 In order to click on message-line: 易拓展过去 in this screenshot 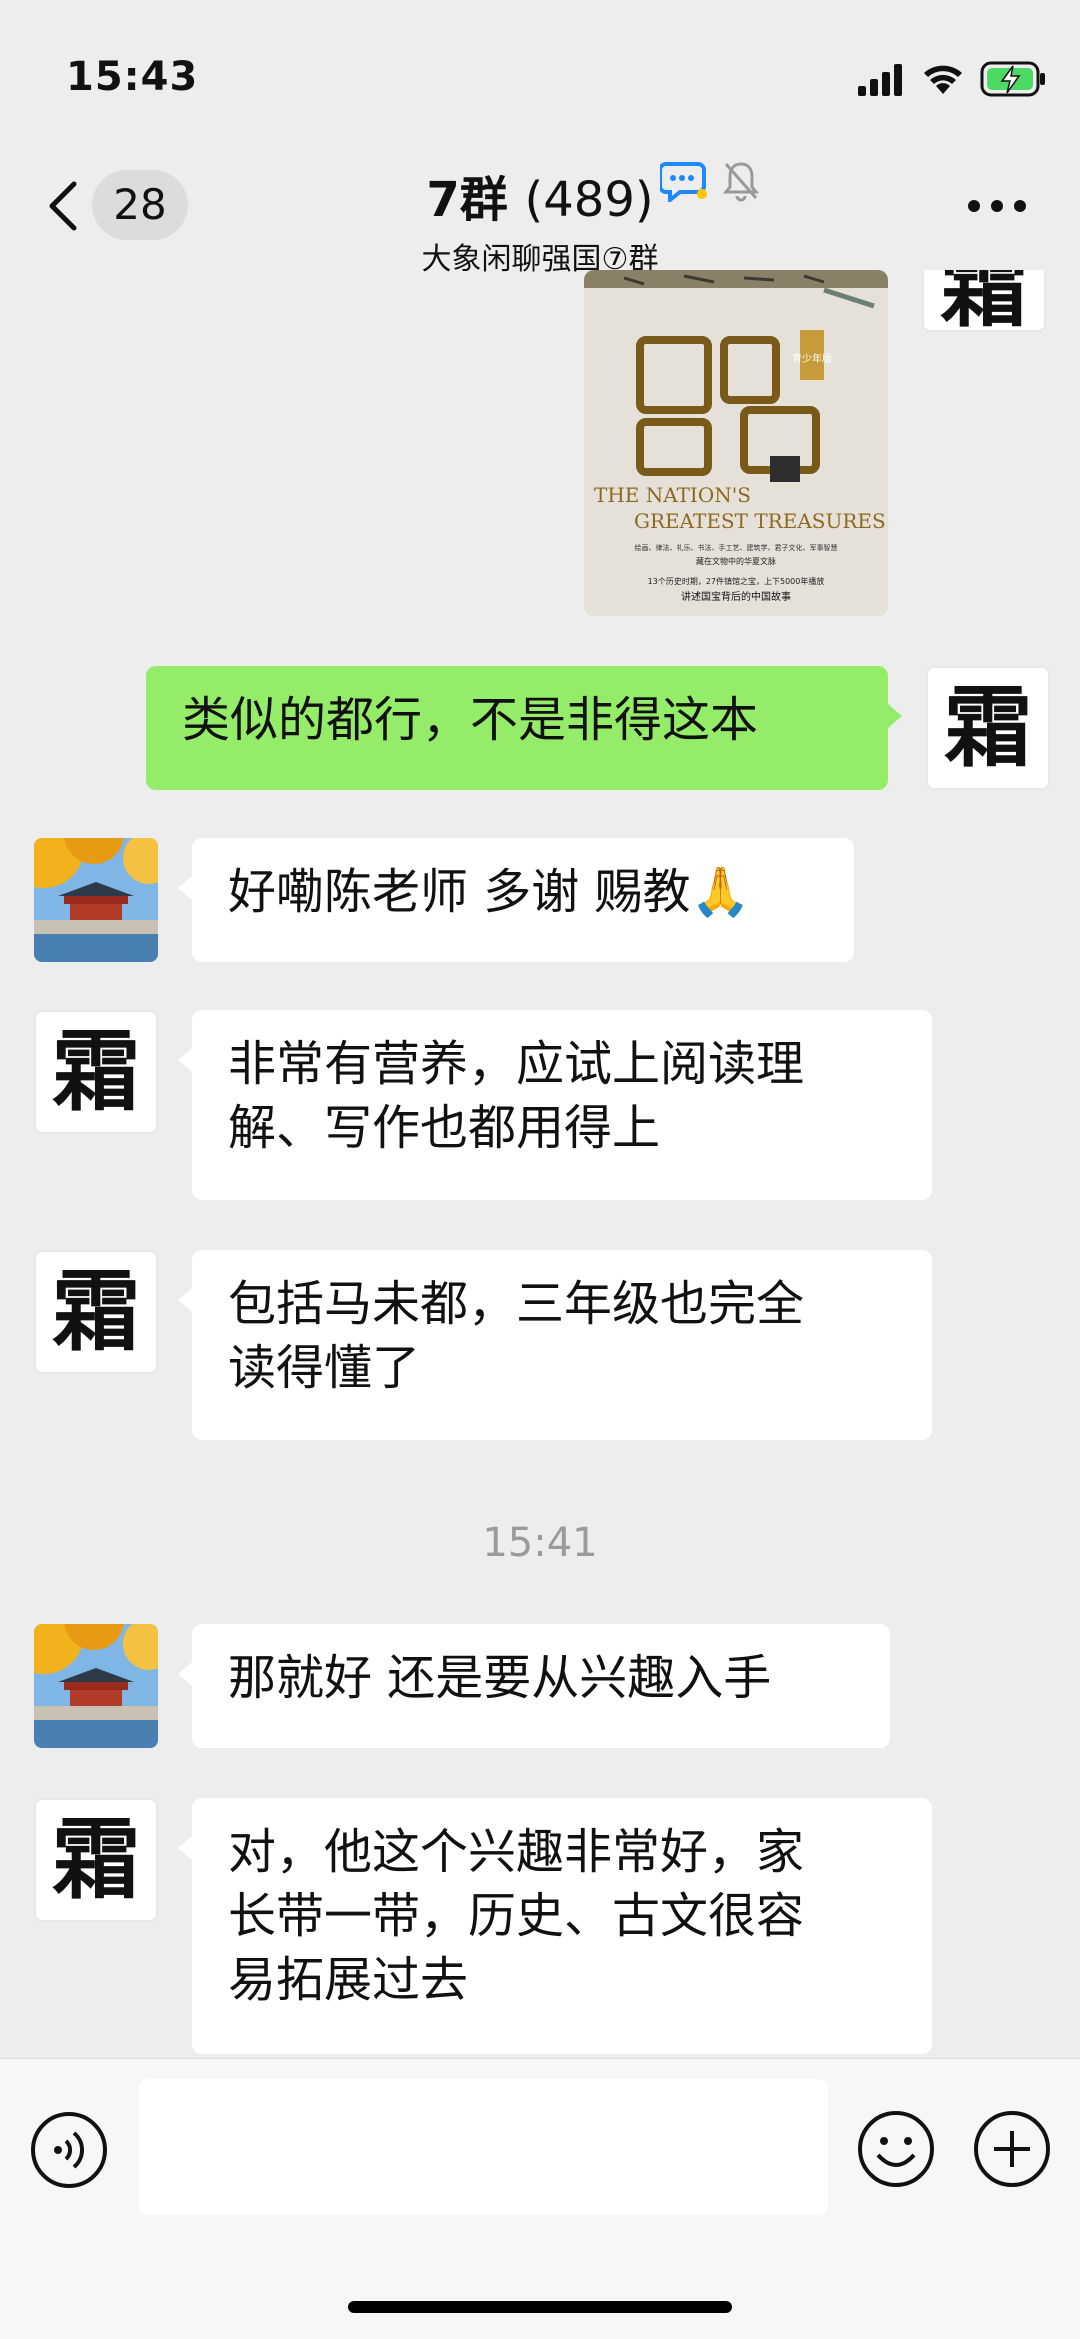, I will do `click(348, 1980)`.